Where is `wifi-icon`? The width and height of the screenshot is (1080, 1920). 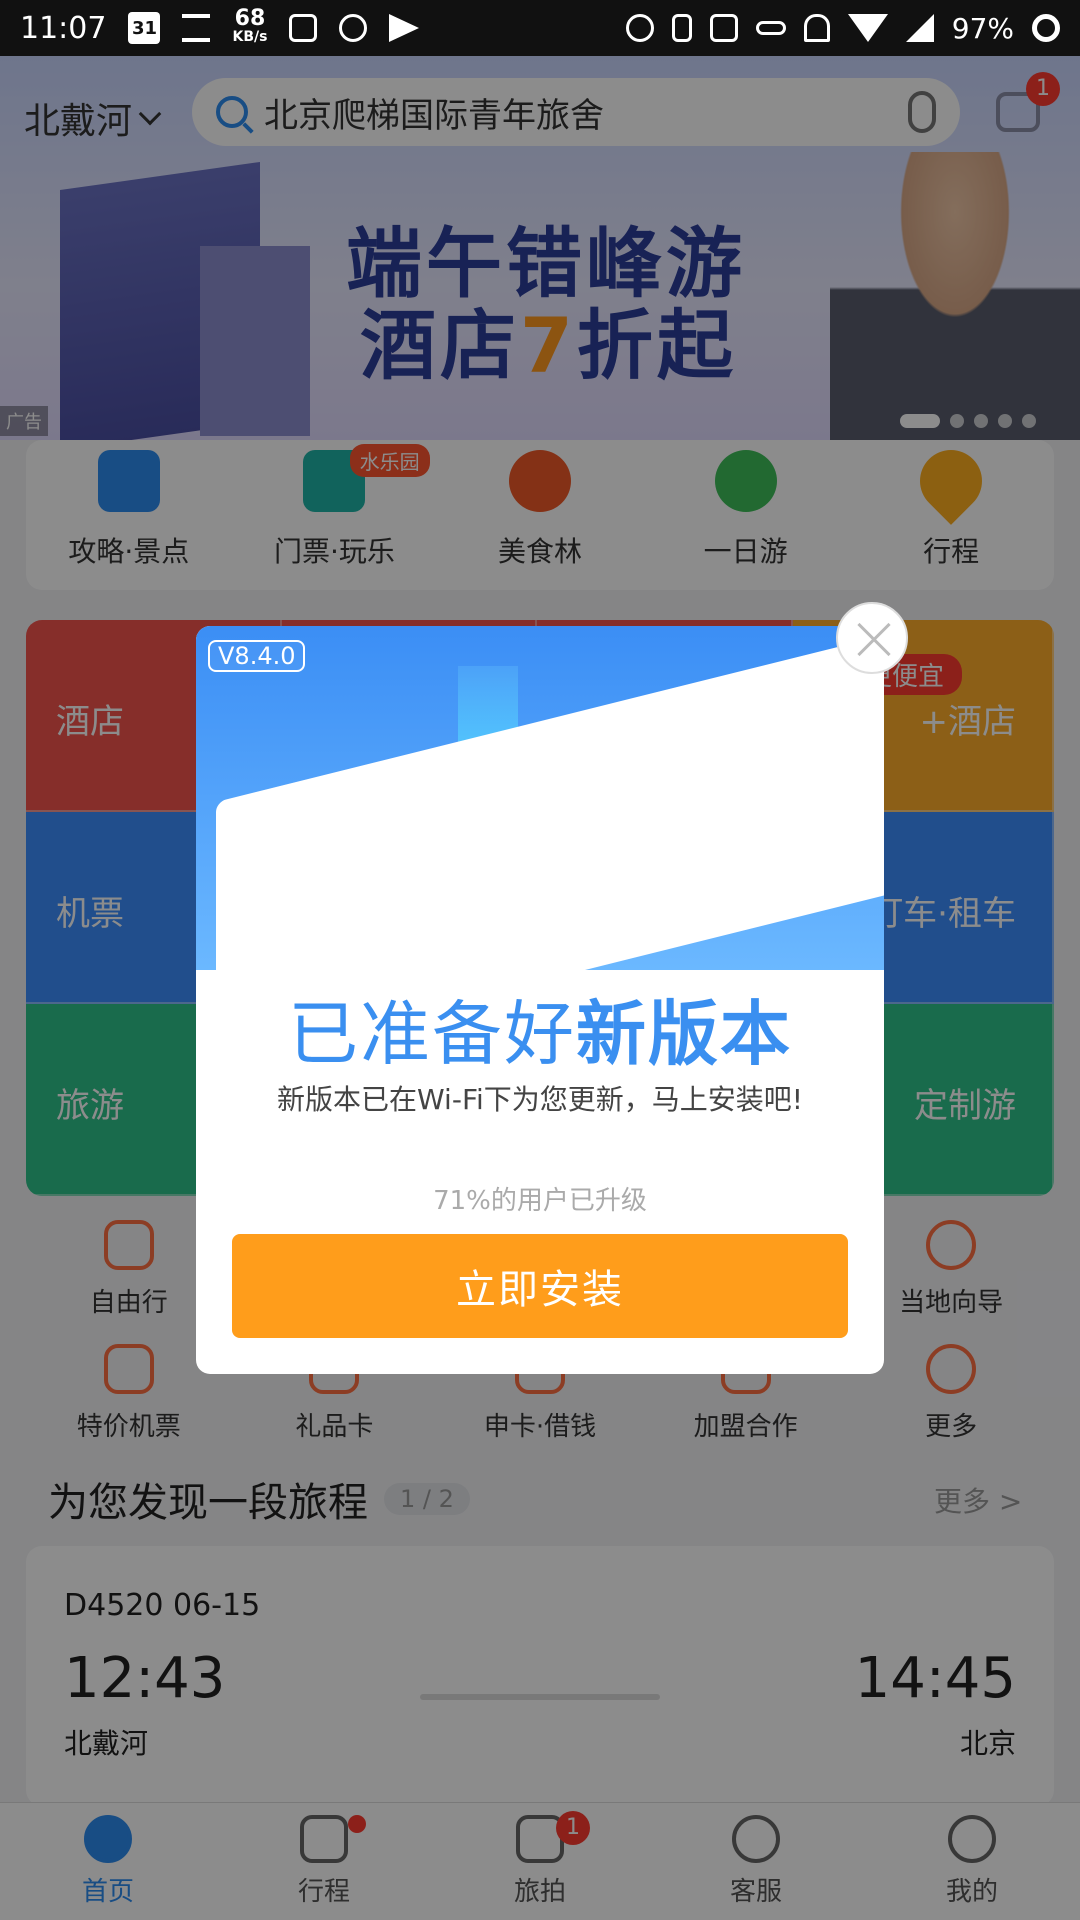
wifi-icon is located at coordinates (867, 28).